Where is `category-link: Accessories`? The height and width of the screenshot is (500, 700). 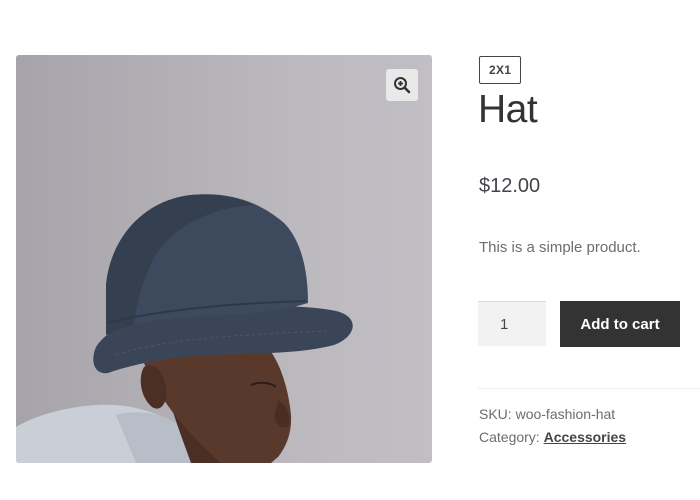
category-link: Accessories is located at coordinates (585, 437).